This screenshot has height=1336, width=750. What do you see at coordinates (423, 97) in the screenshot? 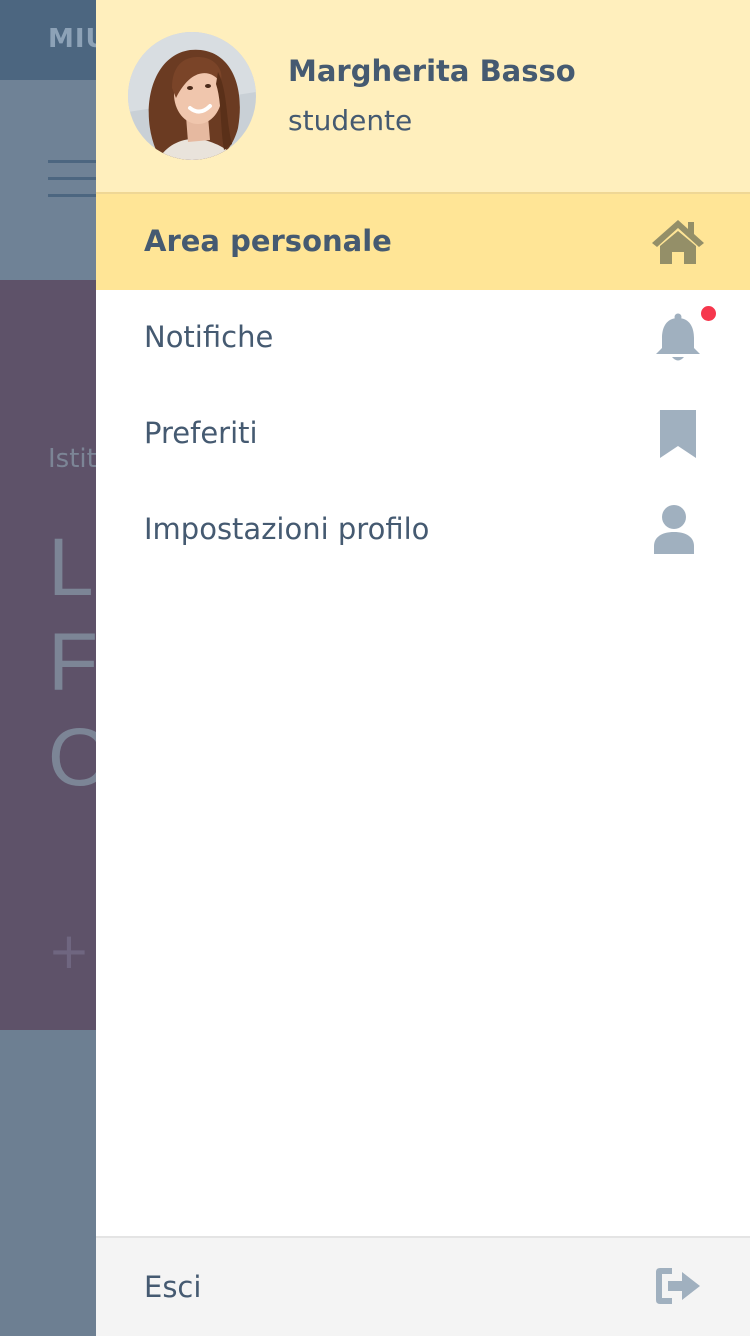
I see `drawer-header: Margherita Basso studente` at bounding box center [423, 97].